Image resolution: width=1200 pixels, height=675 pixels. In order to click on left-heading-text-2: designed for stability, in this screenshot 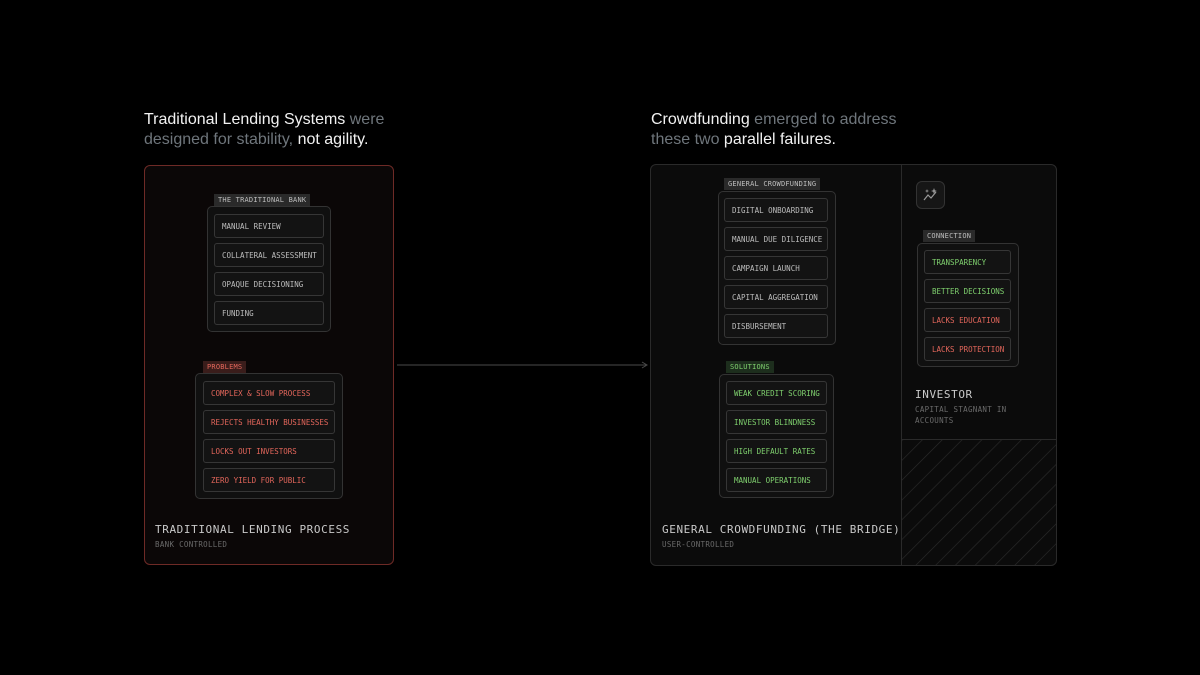, I will do `click(219, 139)`.